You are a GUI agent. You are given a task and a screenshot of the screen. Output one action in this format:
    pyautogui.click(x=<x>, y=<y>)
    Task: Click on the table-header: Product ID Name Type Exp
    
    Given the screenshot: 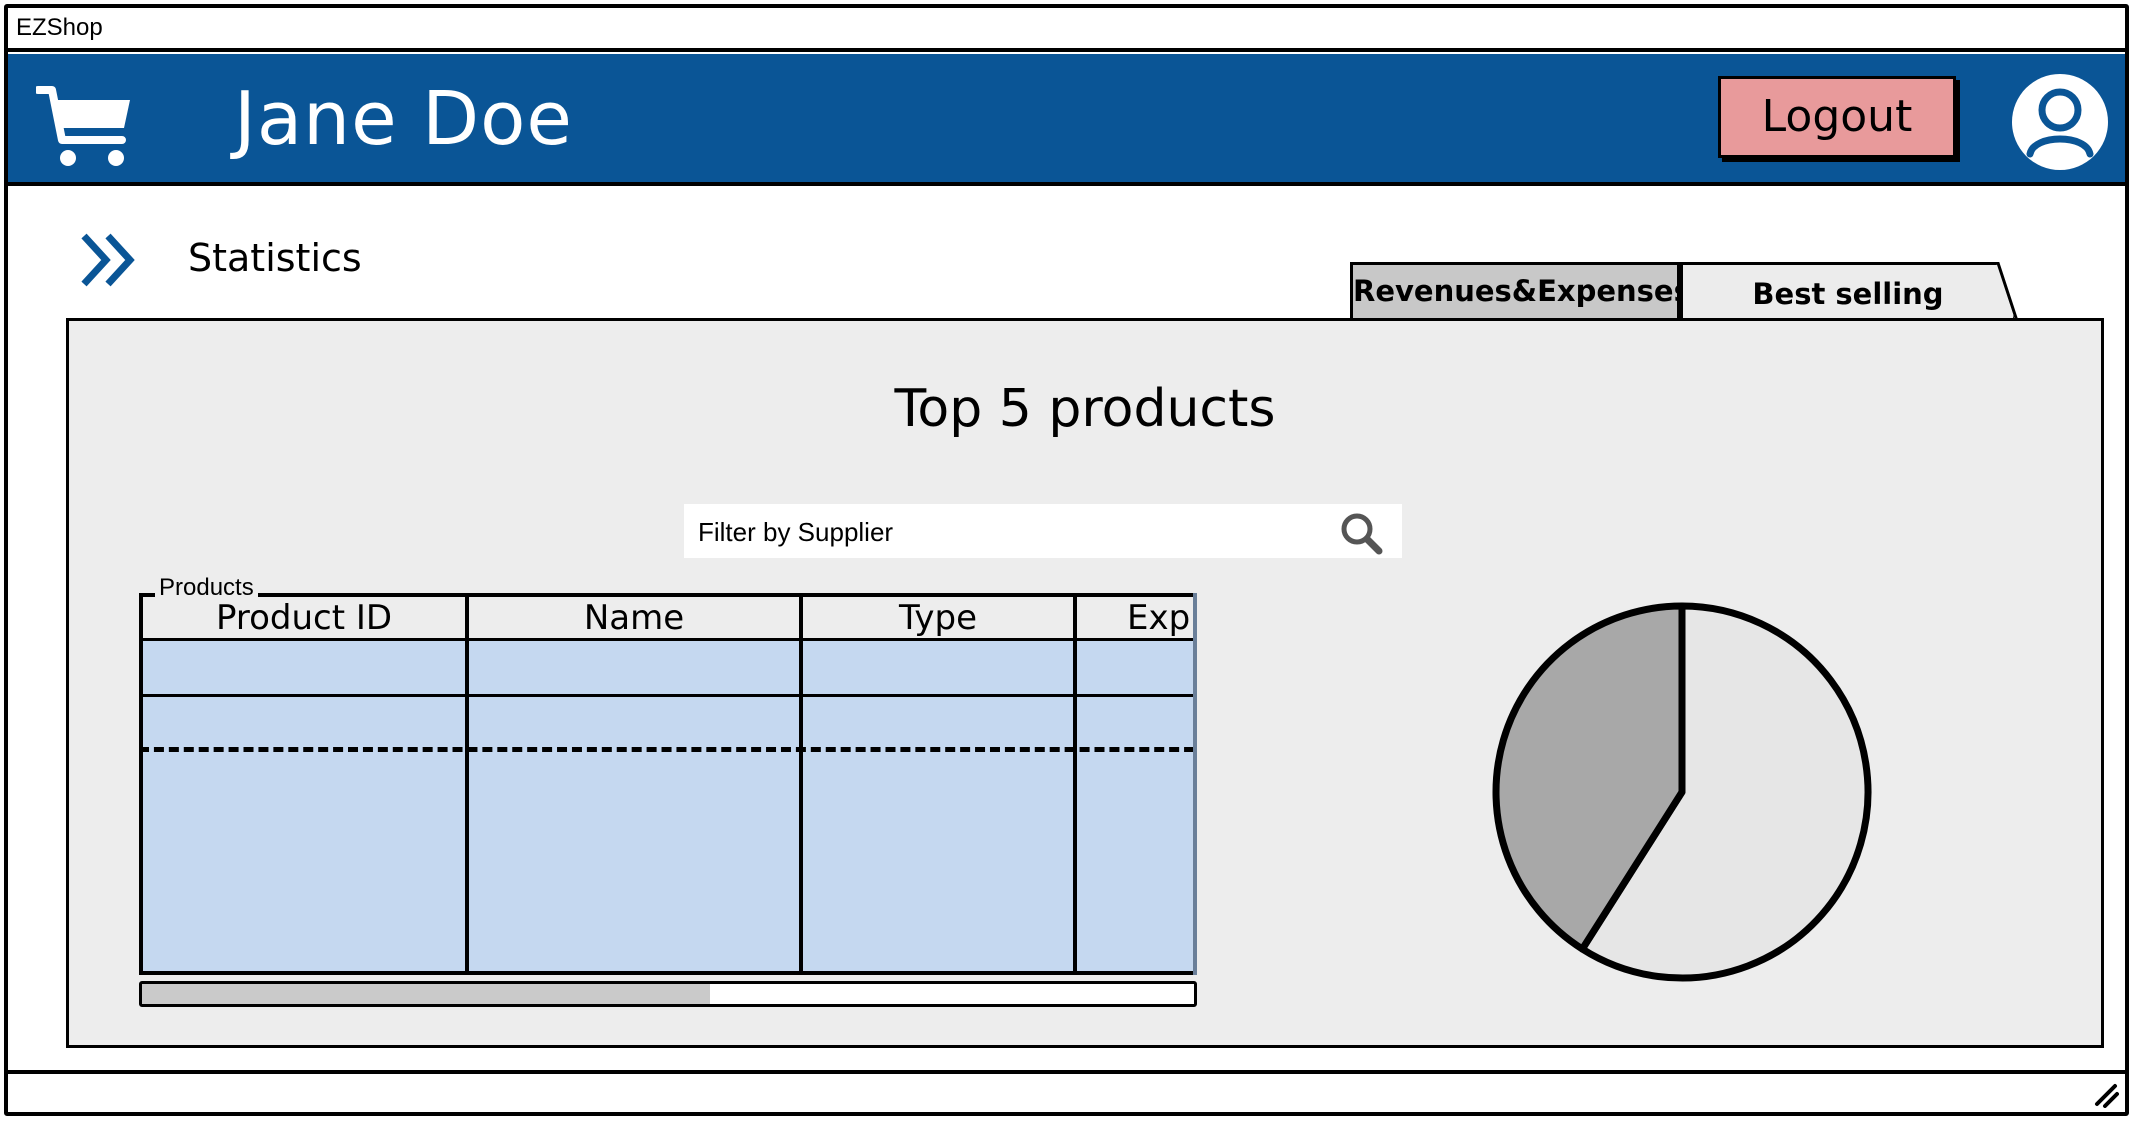 What is the action you would take?
    pyautogui.click(x=669, y=619)
    